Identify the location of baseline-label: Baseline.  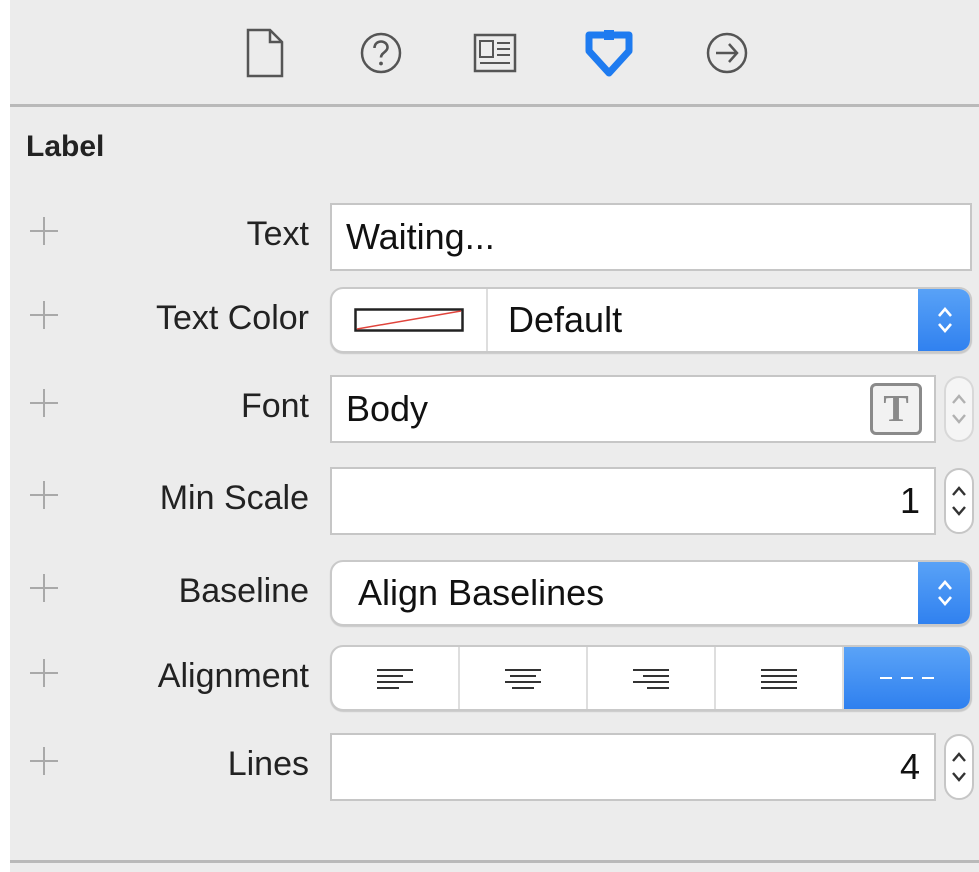
(243, 591).